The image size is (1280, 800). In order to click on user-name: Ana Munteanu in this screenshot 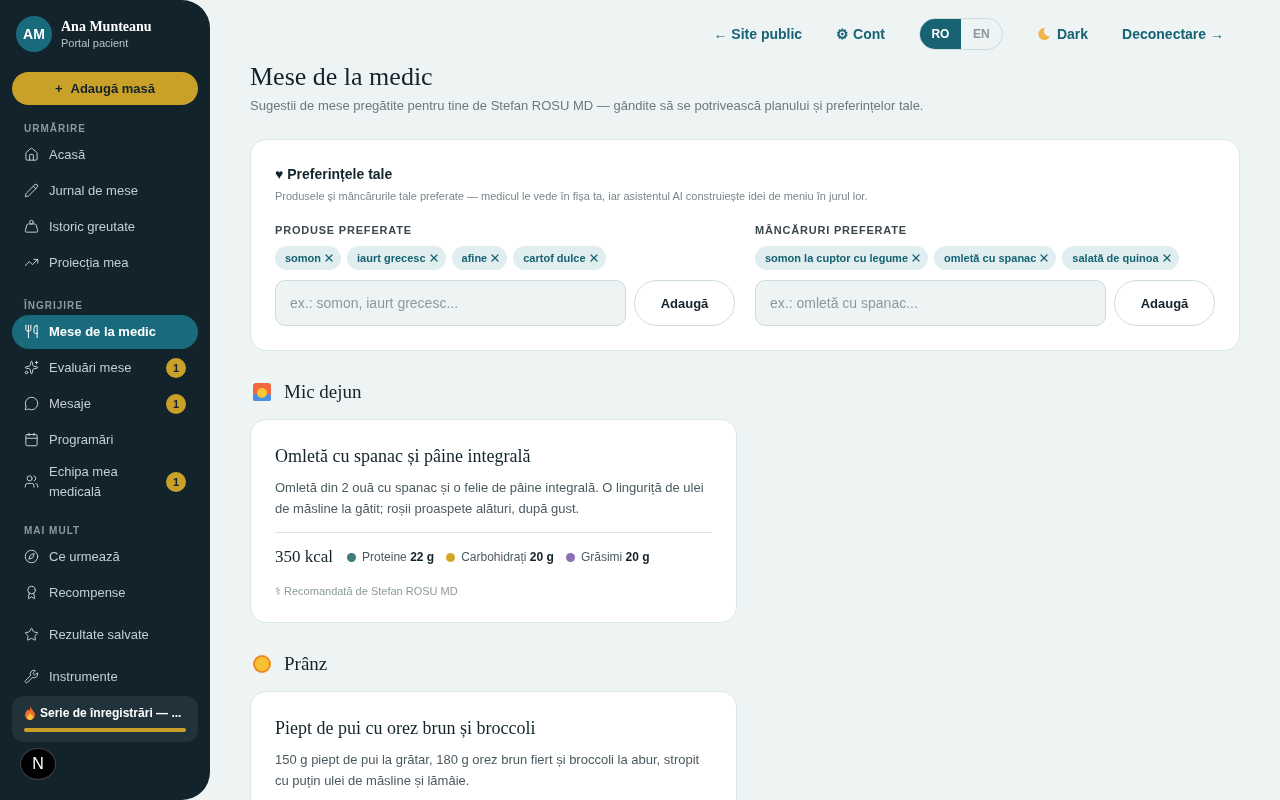, I will do `click(106, 27)`.